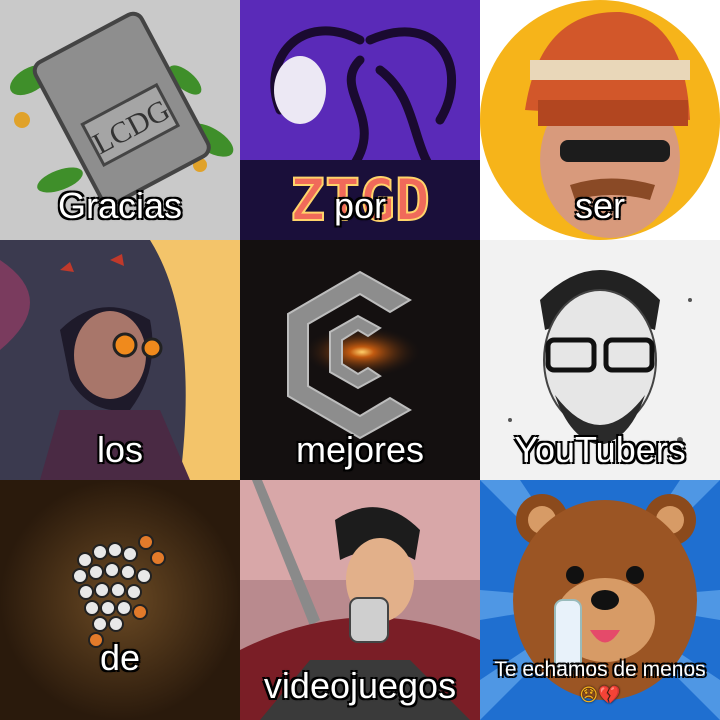  Describe the element at coordinates (600, 669) in the screenshot. I see `caption-te-echamos: Te echamos de menos` at that location.